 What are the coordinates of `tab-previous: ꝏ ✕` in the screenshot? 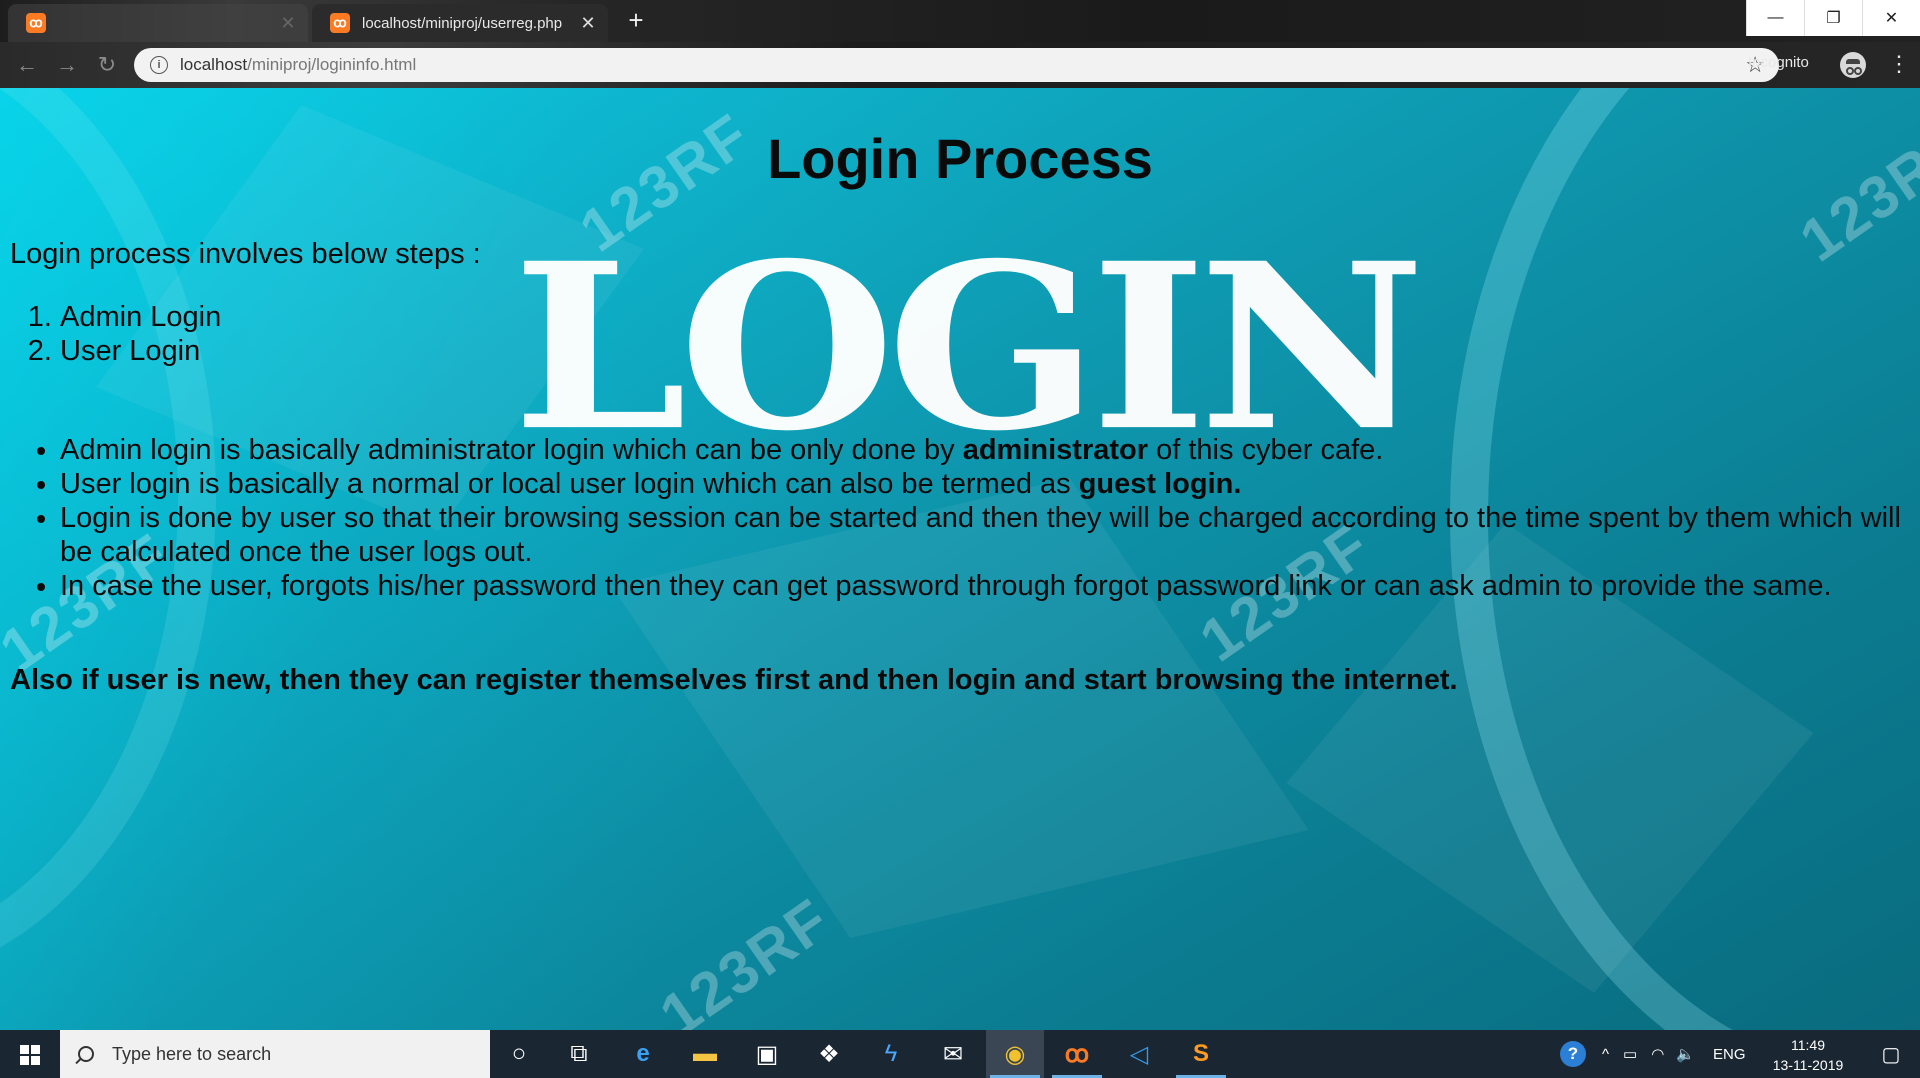 It's located at (158, 23).